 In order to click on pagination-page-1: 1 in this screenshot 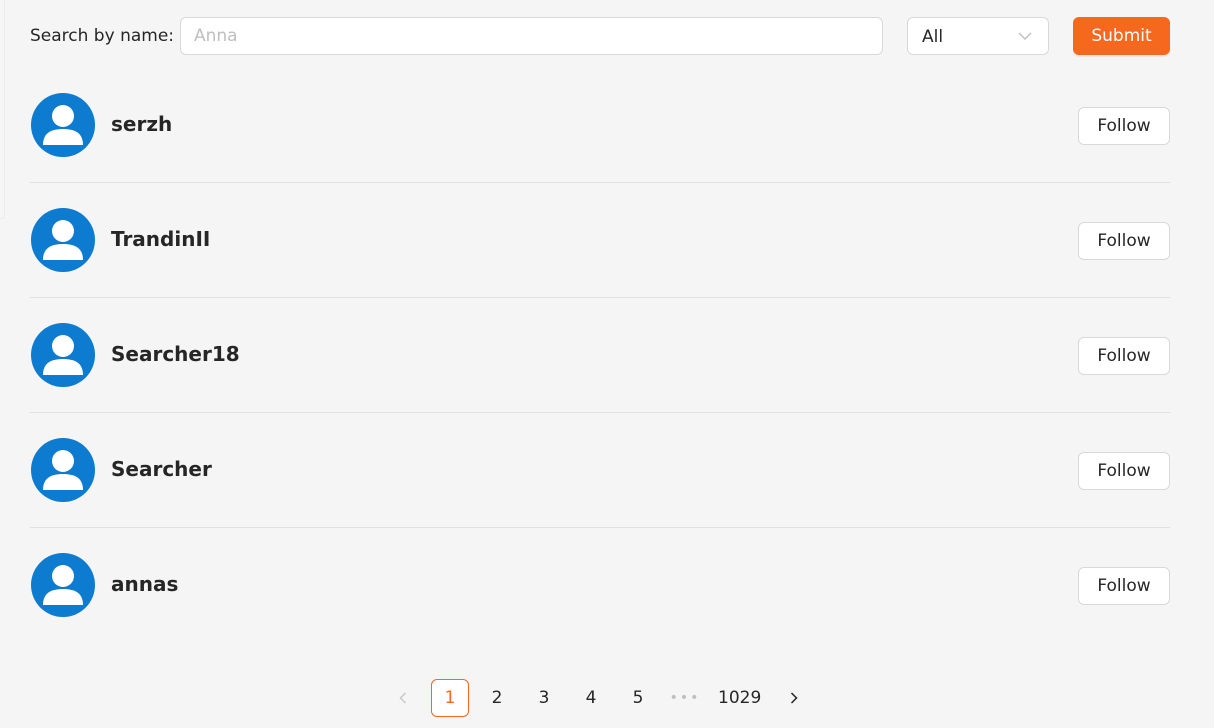, I will do `click(450, 698)`.